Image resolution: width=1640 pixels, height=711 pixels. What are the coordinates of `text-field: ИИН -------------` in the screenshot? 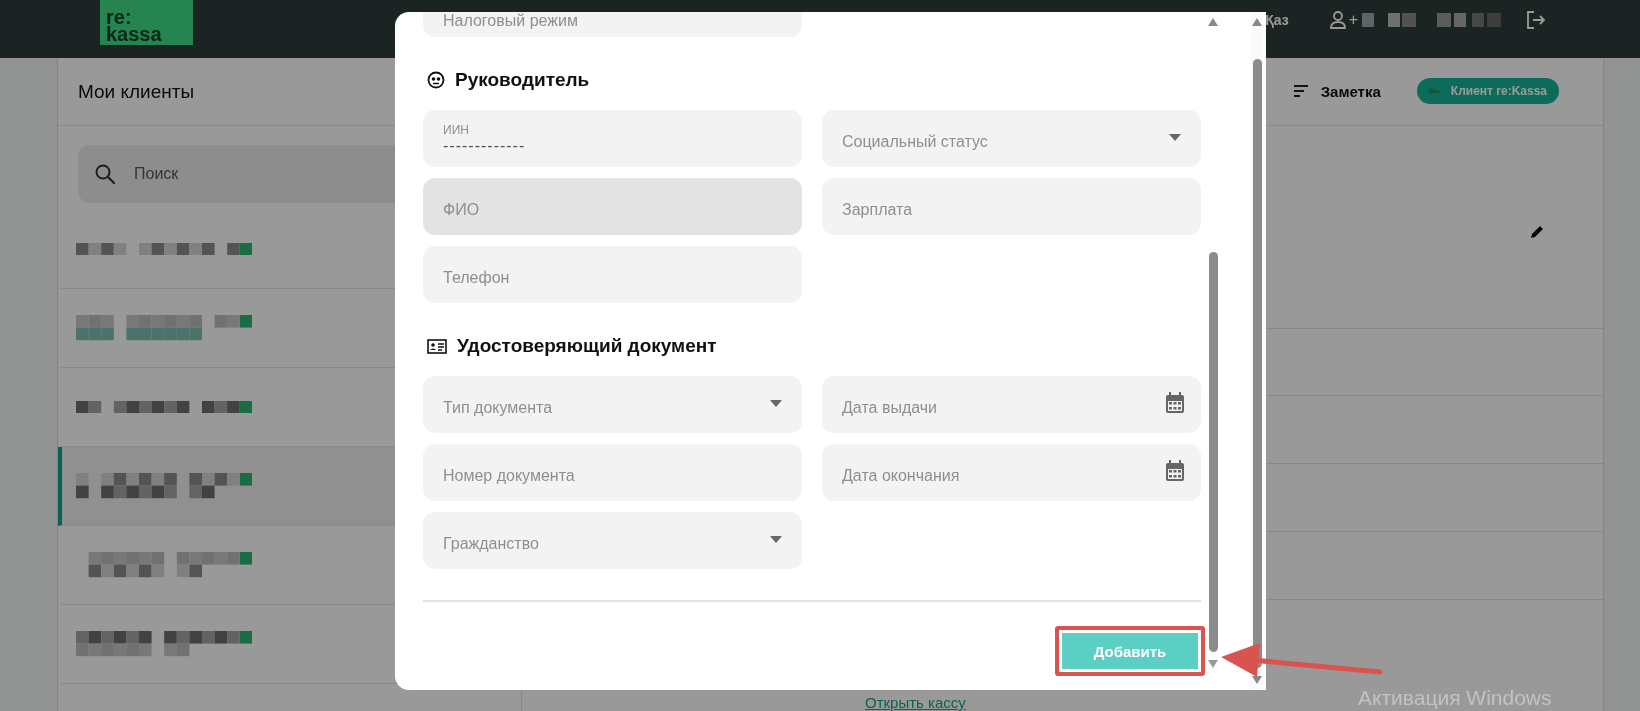 It's located at (612, 138).